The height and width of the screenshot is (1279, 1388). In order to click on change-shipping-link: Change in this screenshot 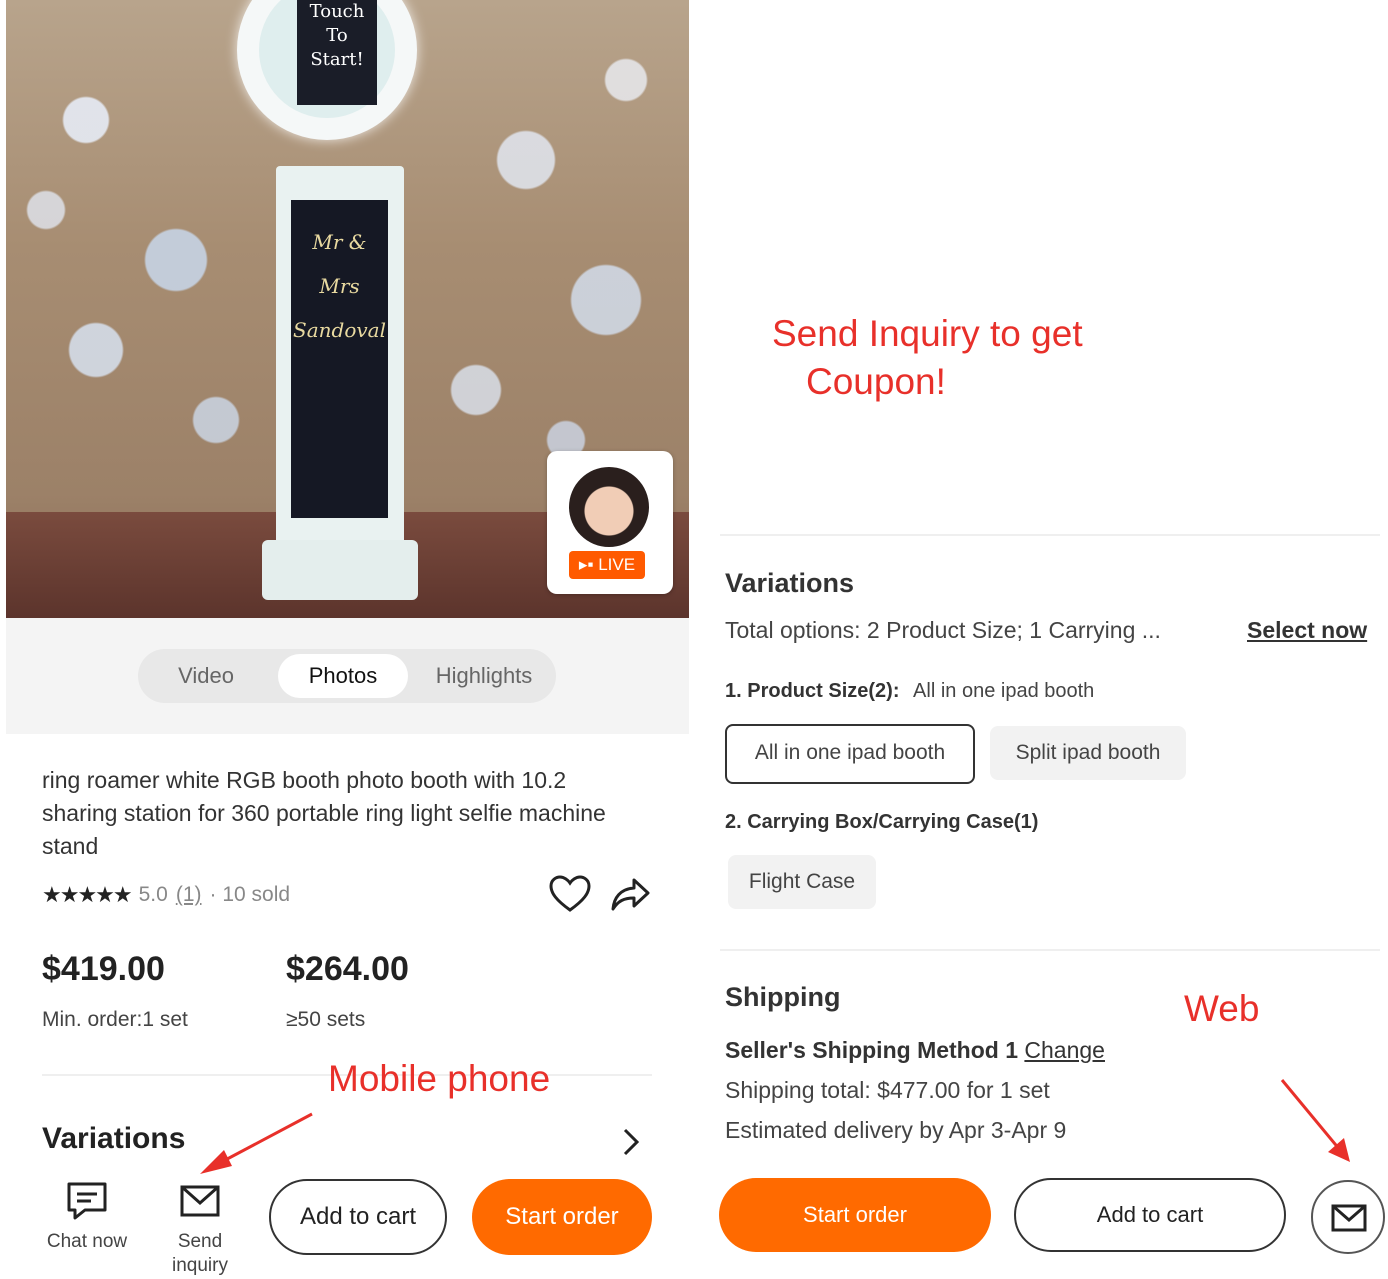, I will do `click(1064, 1050)`.